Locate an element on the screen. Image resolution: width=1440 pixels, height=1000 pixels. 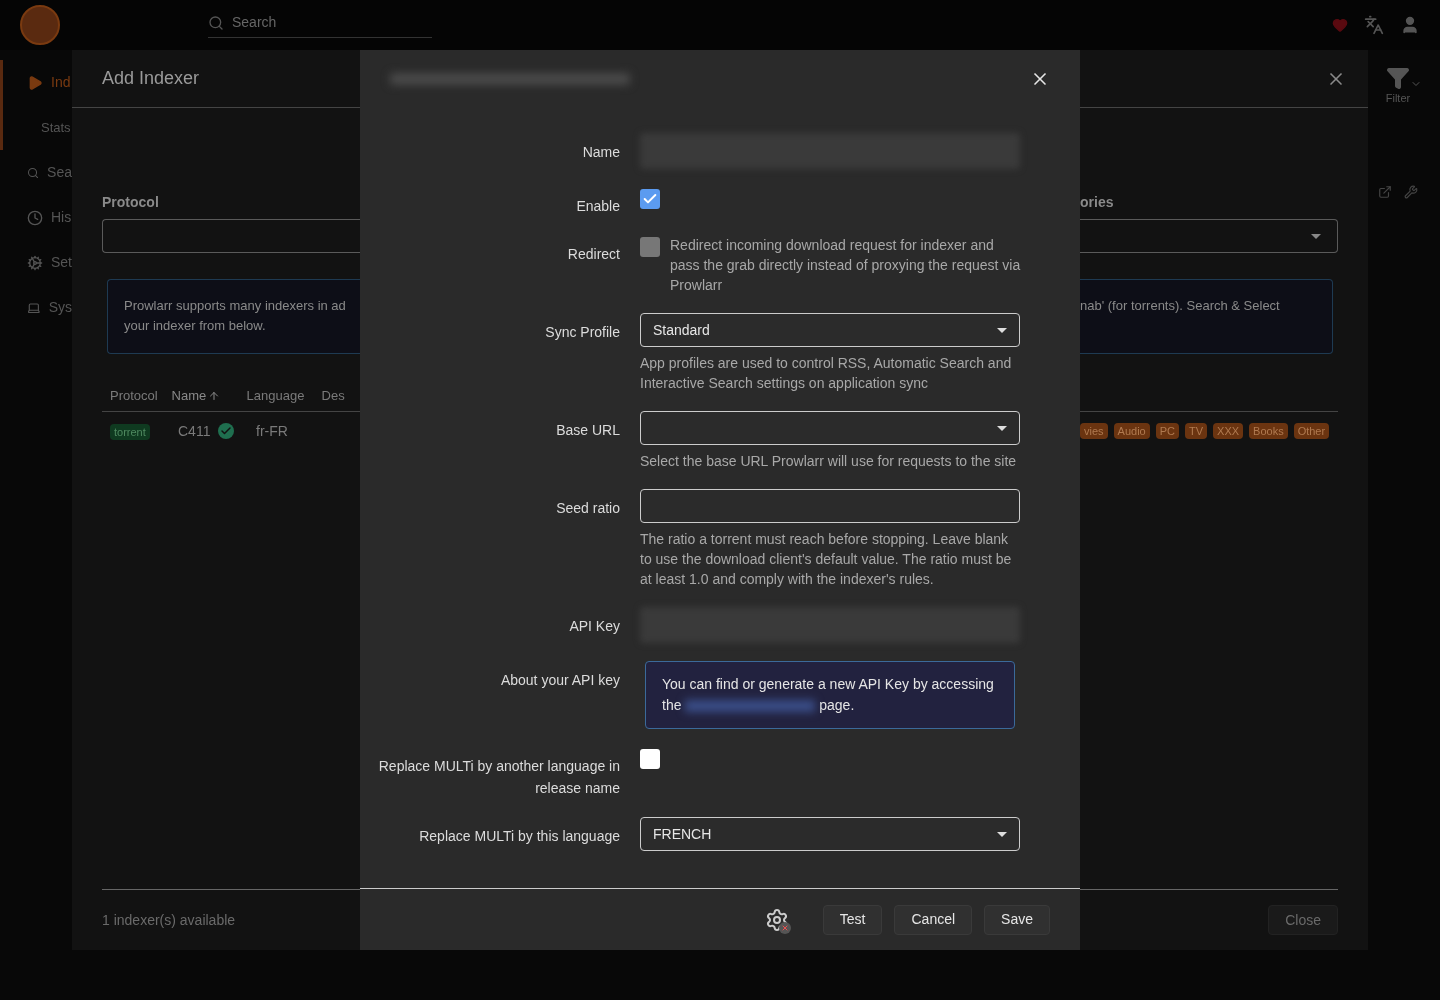
status-text: 1 indexer(s) available is located at coordinates (169, 920).